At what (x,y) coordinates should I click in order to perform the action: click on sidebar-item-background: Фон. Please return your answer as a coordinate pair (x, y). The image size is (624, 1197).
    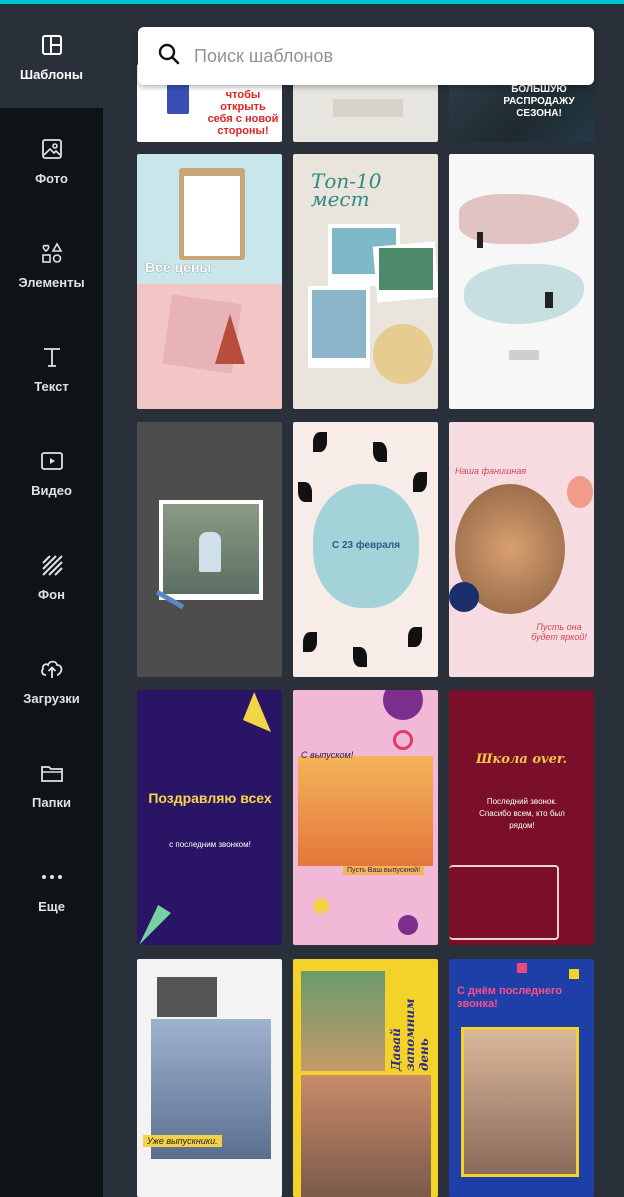
    Looking at the image, I should click on (51, 576).